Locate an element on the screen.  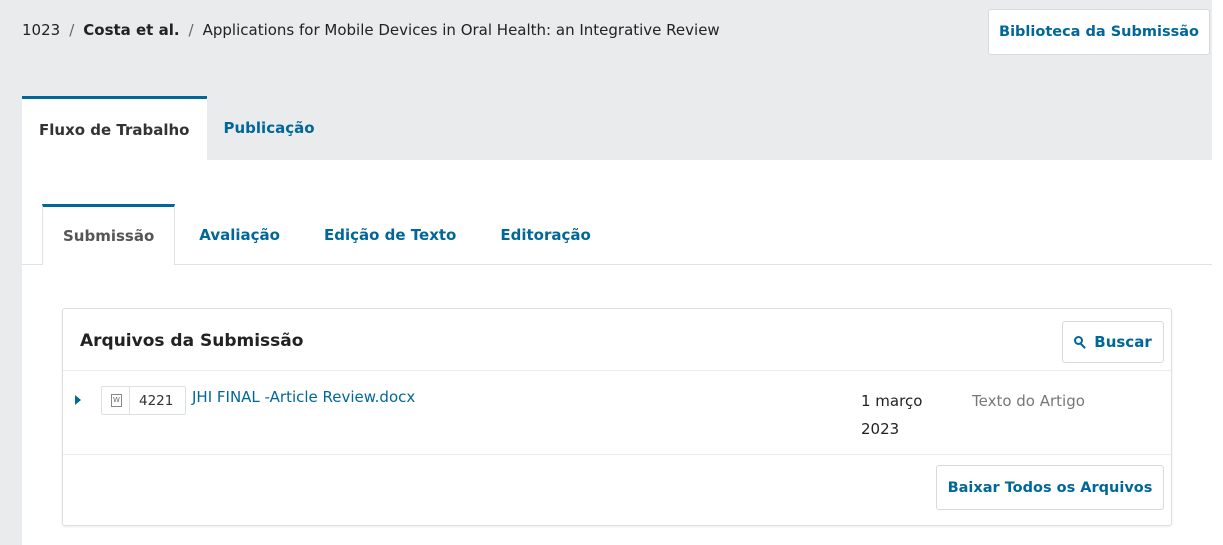
search-icon is located at coordinates (1080, 342).